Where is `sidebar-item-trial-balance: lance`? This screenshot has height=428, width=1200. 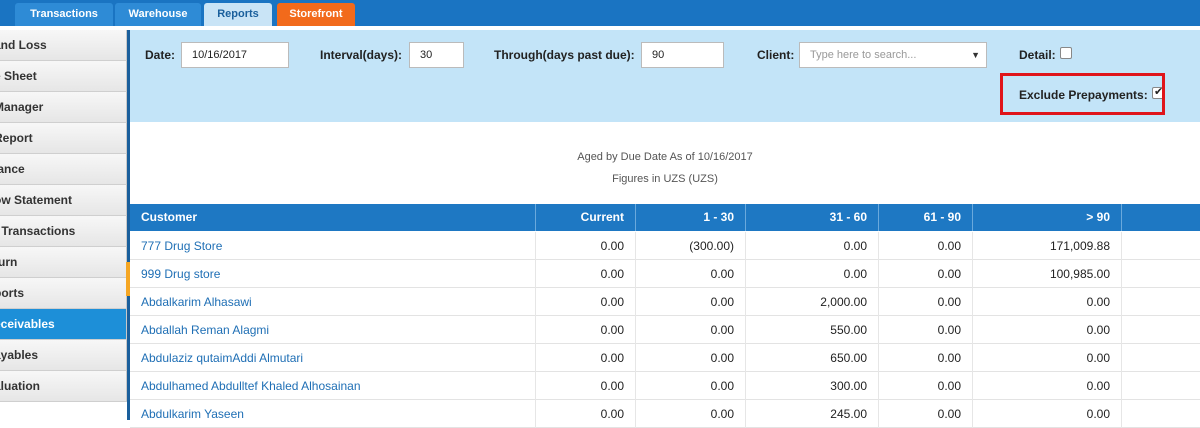 sidebar-item-trial-balance: lance is located at coordinates (63, 169).